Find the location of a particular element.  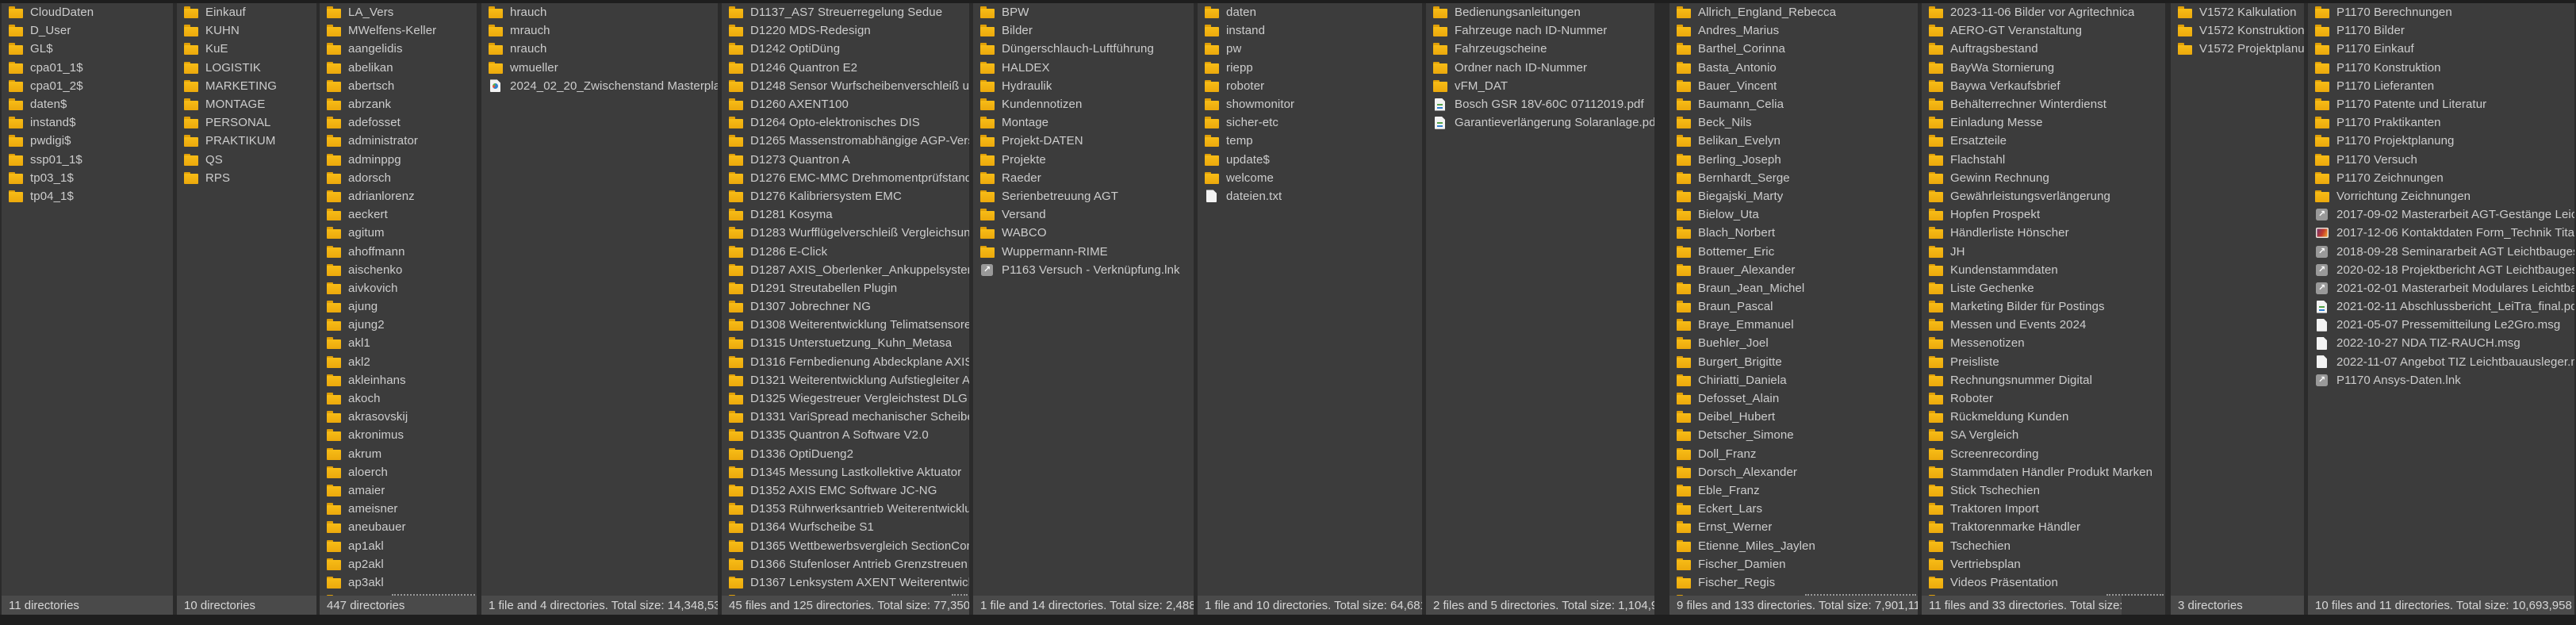

list-item: Gewinn Rechnung is located at coordinates (2043, 178).